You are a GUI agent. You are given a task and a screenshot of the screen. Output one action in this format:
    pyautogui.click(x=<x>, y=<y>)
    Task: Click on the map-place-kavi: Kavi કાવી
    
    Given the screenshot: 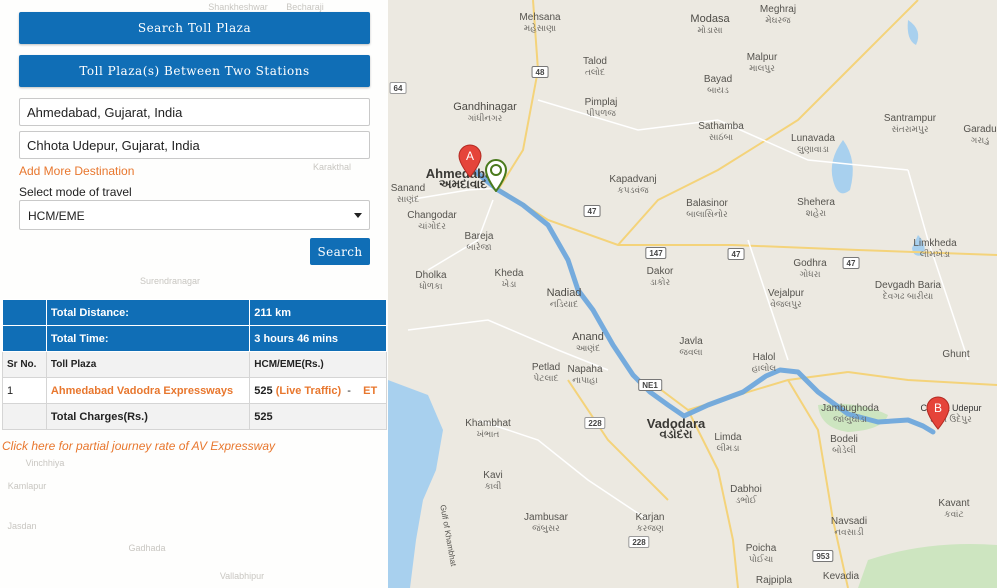 What is the action you would take?
    pyautogui.click(x=493, y=480)
    